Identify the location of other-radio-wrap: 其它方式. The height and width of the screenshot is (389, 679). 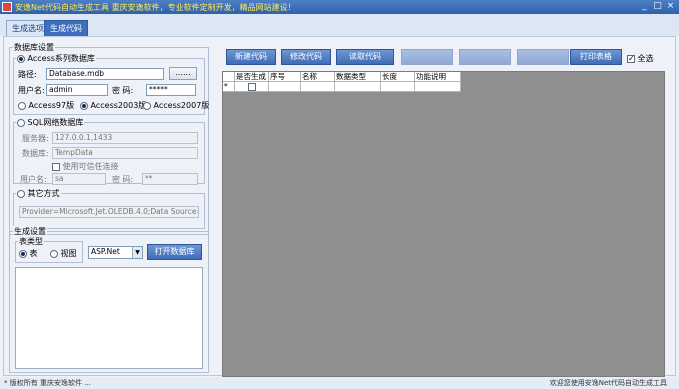
(38, 193).